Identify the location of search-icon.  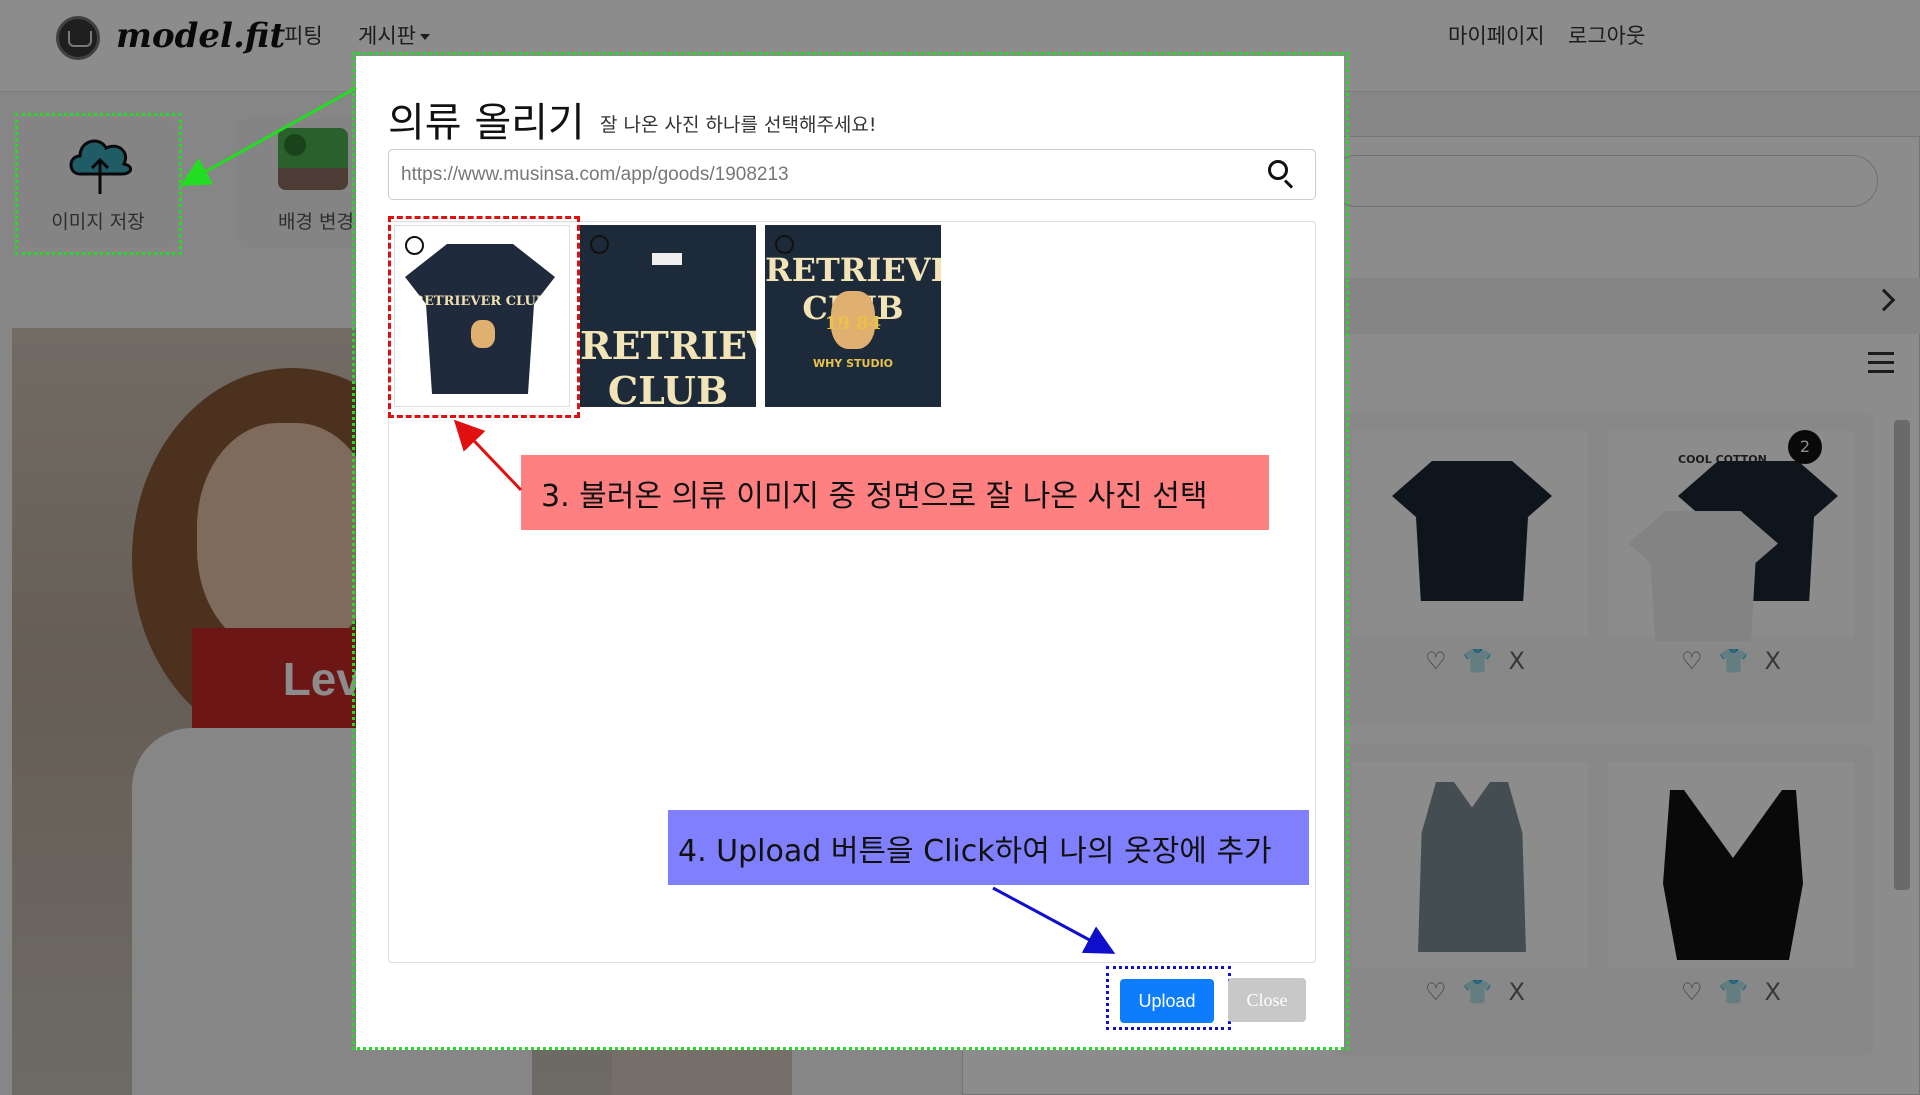
(1283, 175).